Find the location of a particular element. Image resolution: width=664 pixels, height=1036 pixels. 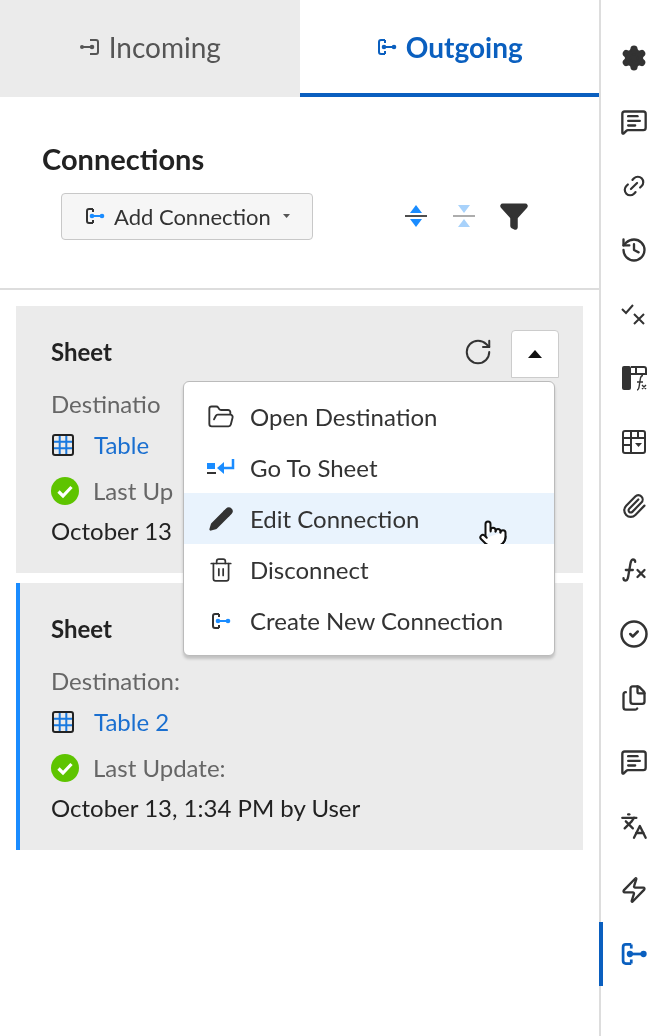

paperclip-icon is located at coordinates (633, 506).